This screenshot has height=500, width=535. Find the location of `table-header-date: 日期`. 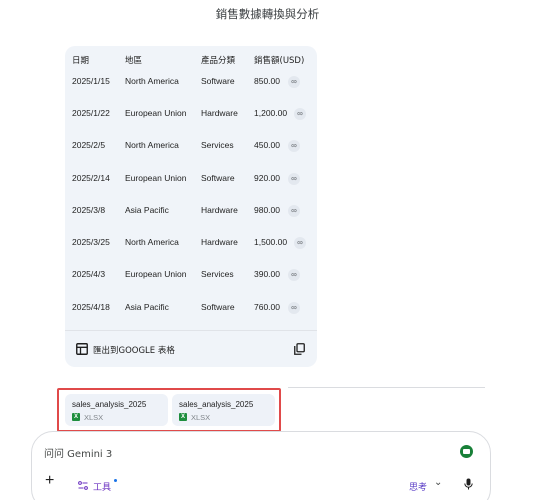

table-header-date: 日期 is located at coordinates (81, 61).